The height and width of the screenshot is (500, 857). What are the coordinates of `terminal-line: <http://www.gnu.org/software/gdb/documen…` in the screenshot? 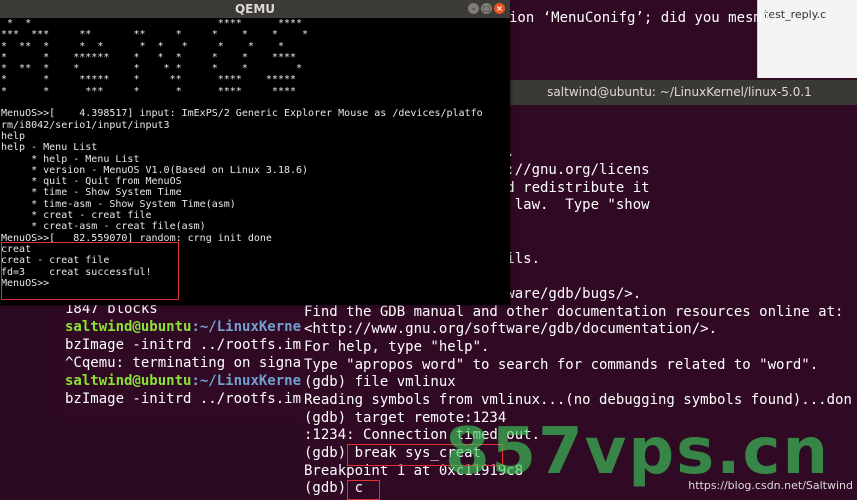 It's located at (511, 329).